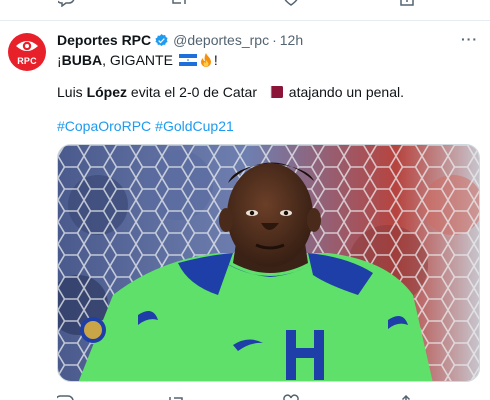 The image size is (490, 400). Describe the element at coordinates (161, 39) in the screenshot. I see `verified-badge-icon` at that location.